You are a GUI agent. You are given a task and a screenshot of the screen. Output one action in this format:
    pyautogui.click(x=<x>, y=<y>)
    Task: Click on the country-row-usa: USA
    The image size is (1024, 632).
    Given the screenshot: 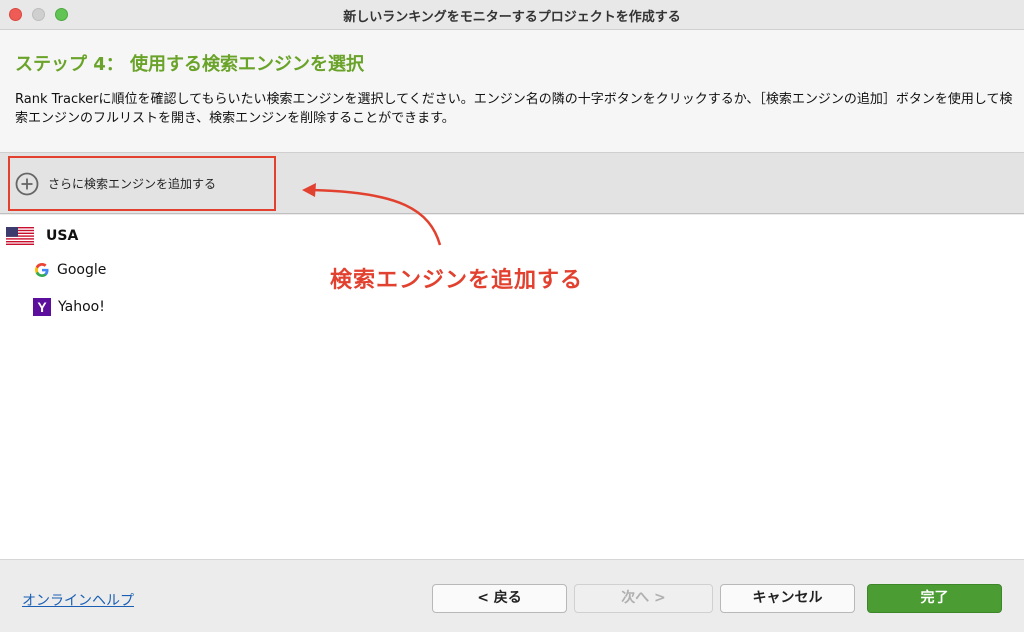 What is the action you would take?
    pyautogui.click(x=42, y=236)
    